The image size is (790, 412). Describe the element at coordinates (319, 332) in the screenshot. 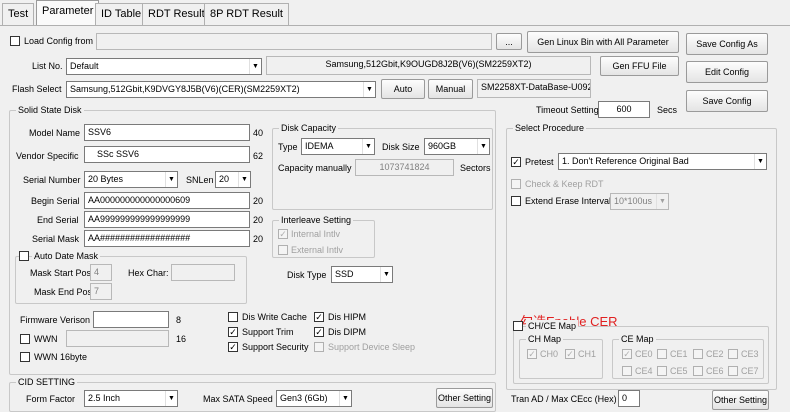

I see `dis-dipm-checkbox` at that location.